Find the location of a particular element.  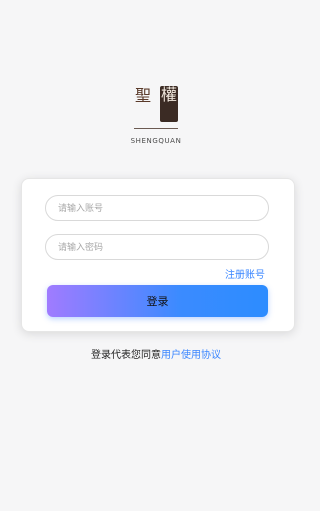

brand-name: SHENGQUAN is located at coordinates (156, 141).